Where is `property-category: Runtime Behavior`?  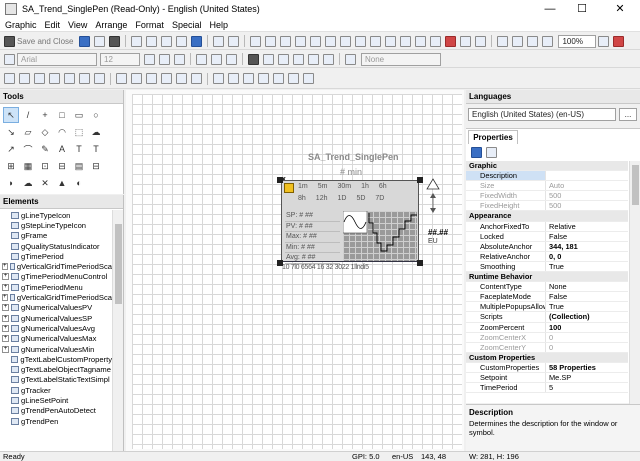
property-category: Runtime Behavior is located at coordinates (547, 277).